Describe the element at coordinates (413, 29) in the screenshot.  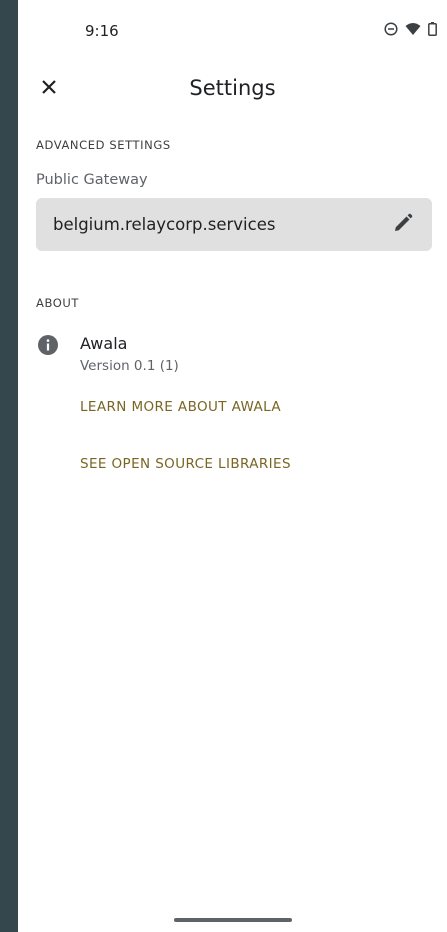
I see `wifi-icon` at that location.